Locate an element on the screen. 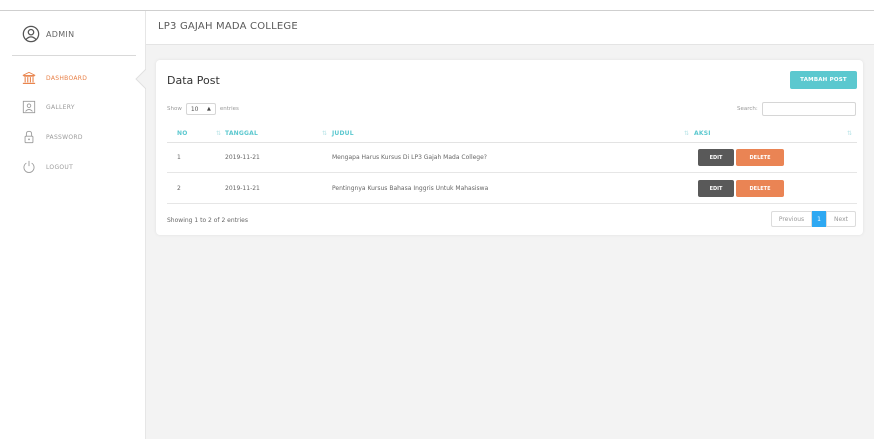  column-header-judul: JUDUL is located at coordinates (343, 133).